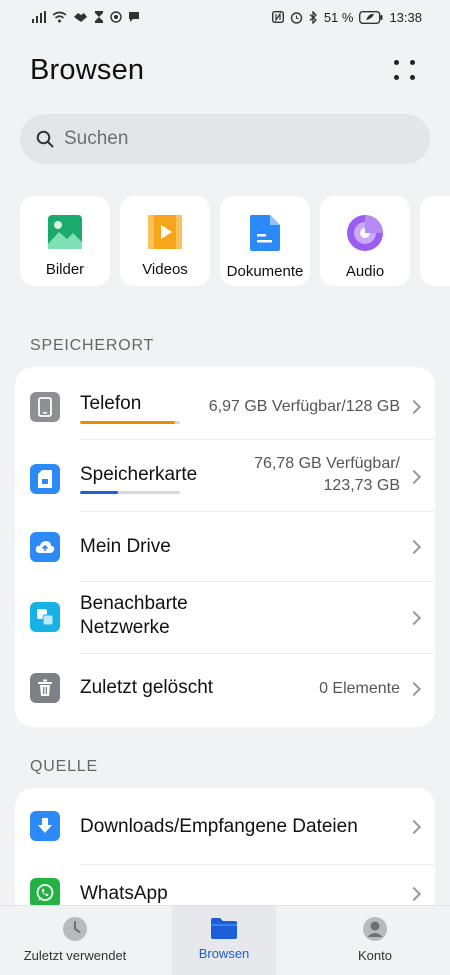 This screenshot has width=450, height=975. Describe the element at coordinates (165, 232) in the screenshot. I see `video-icon` at that location.